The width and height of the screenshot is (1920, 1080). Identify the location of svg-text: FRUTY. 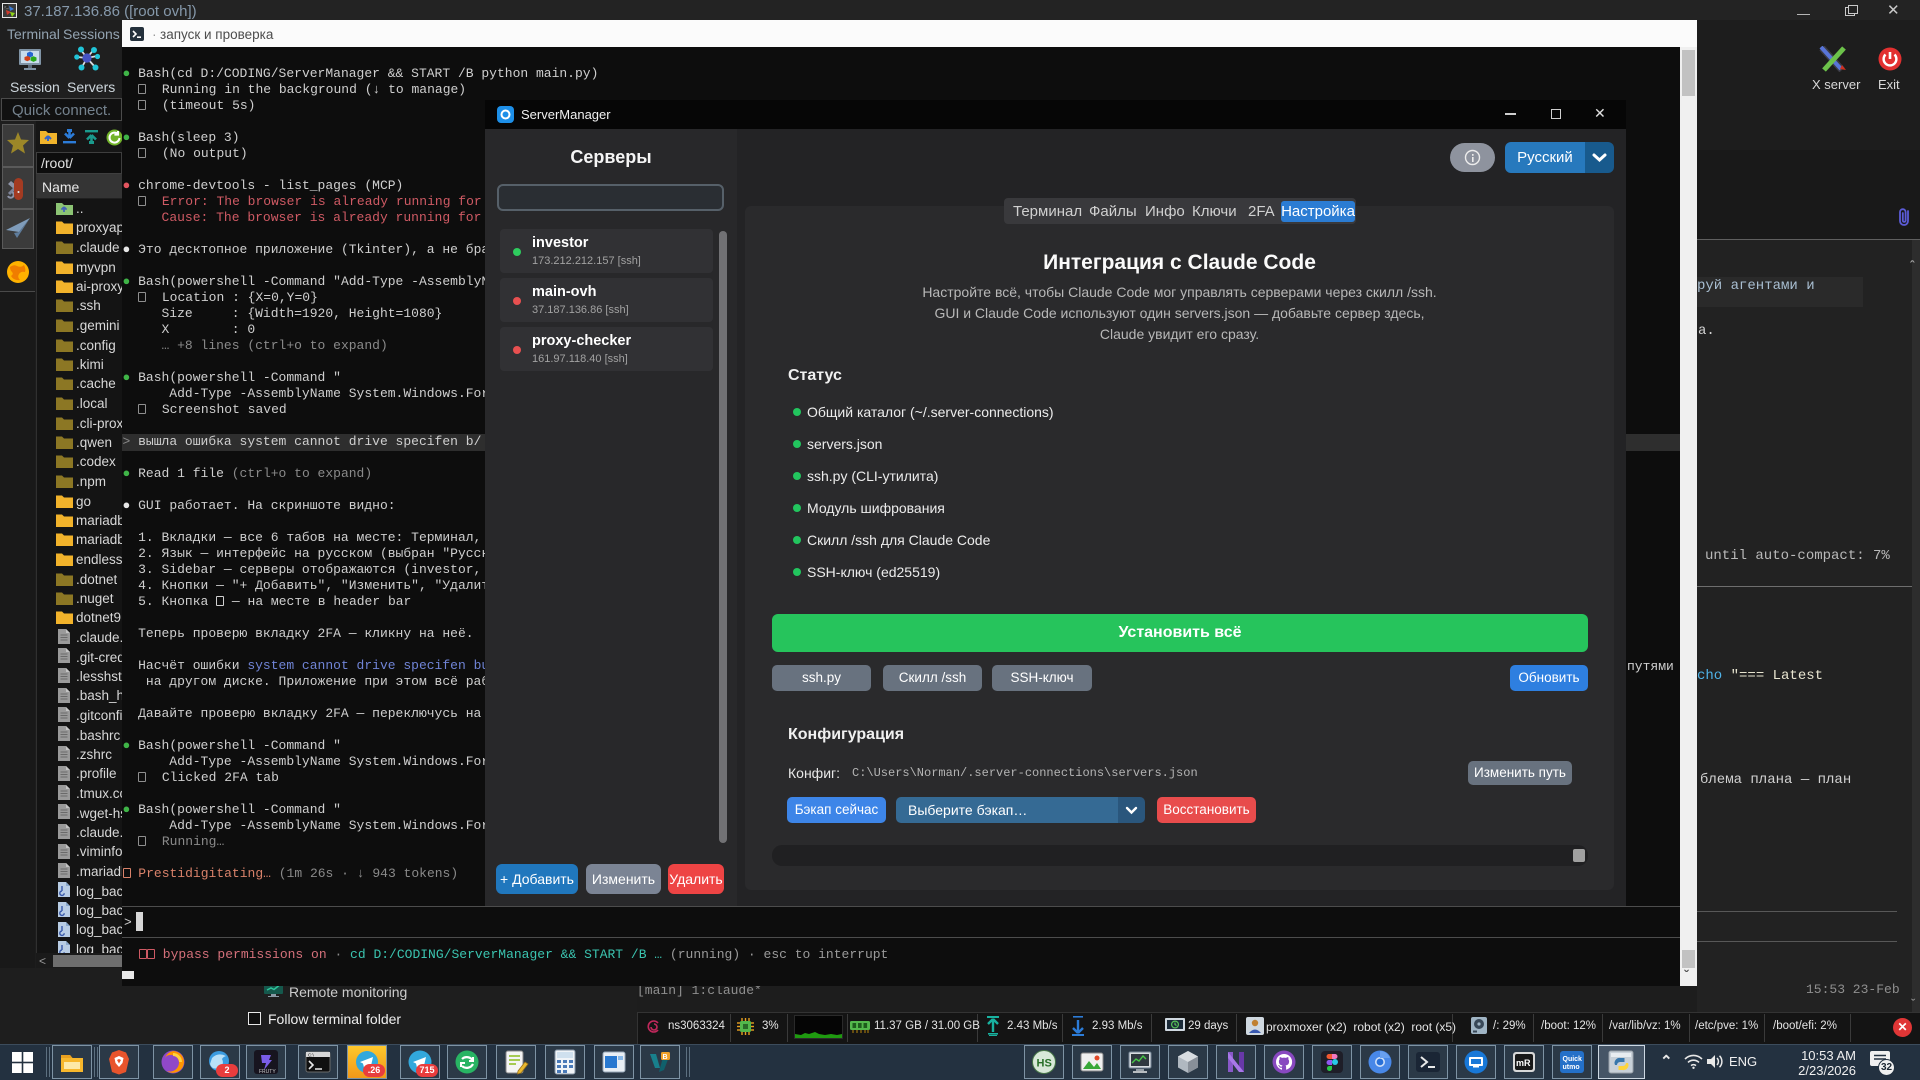
(267, 1072).